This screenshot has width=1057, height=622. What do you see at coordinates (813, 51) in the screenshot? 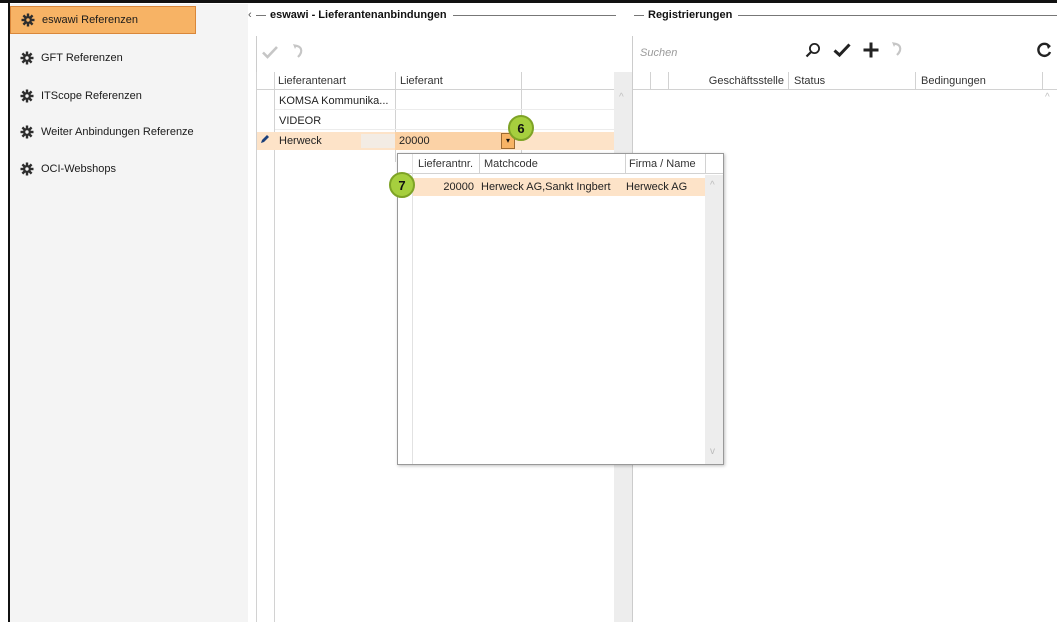
I see `search-icon` at bounding box center [813, 51].